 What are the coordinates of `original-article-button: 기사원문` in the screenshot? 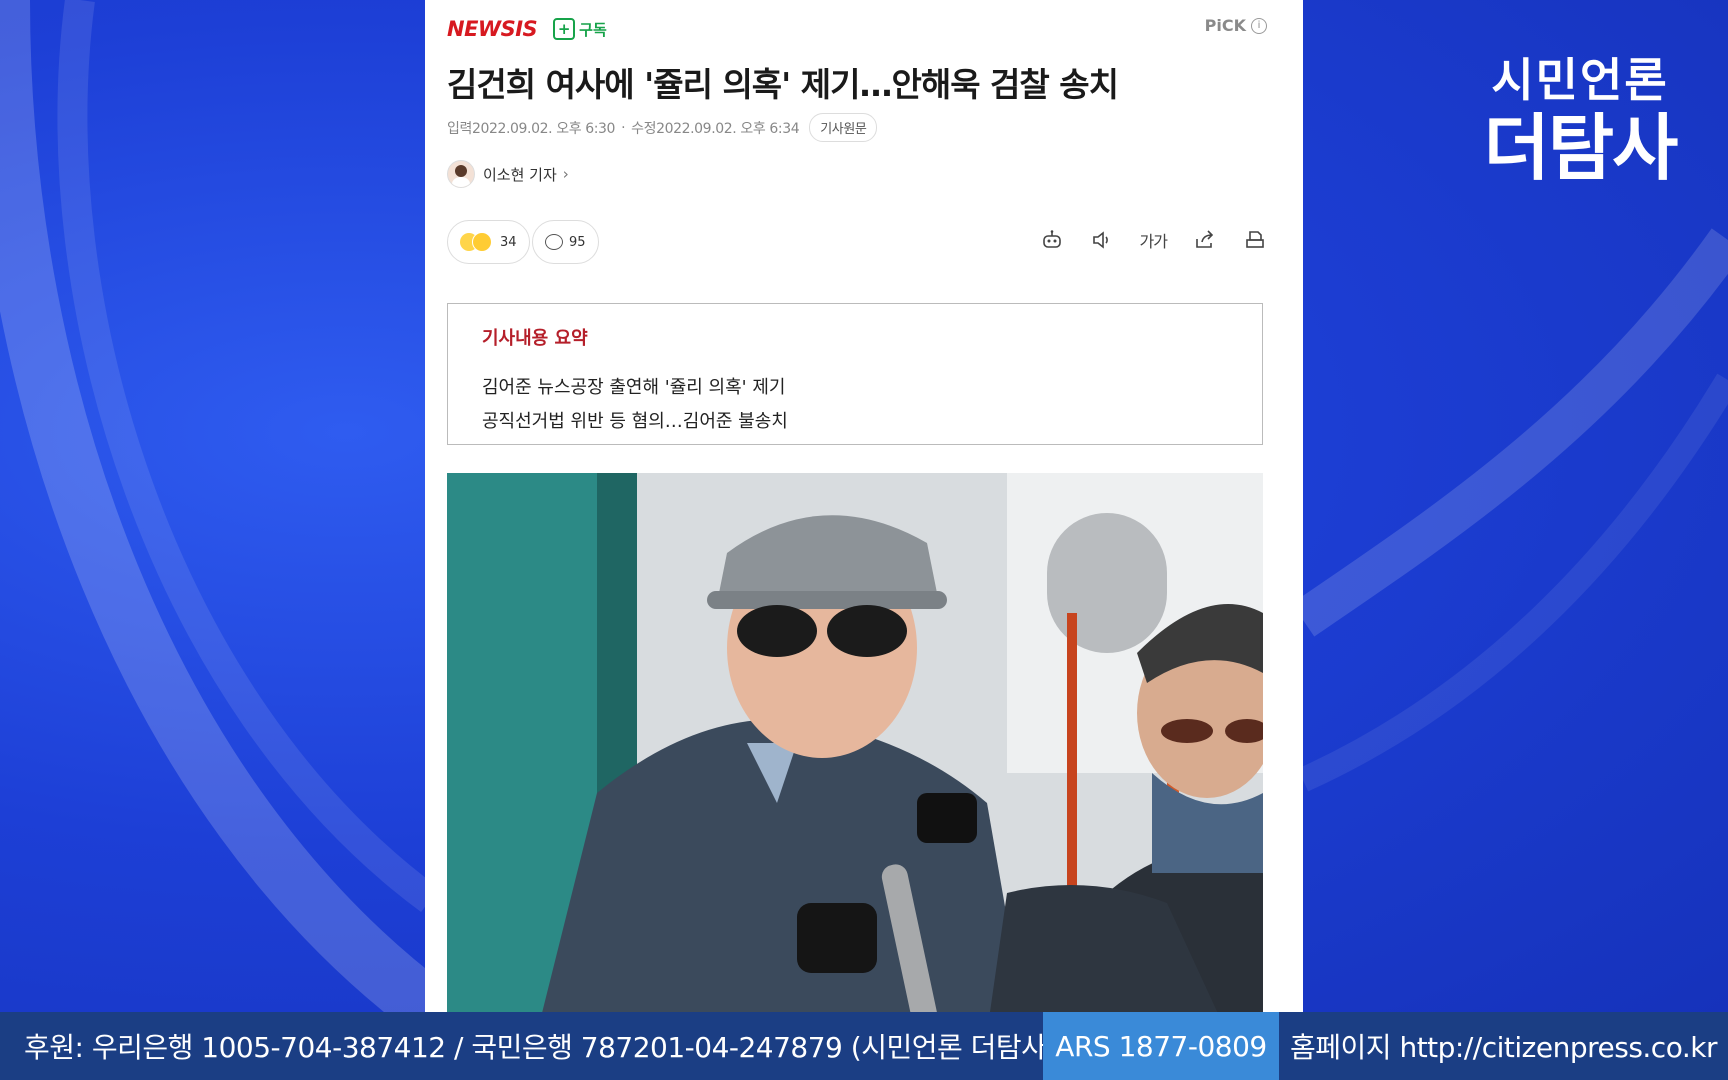 It's located at (843, 127).